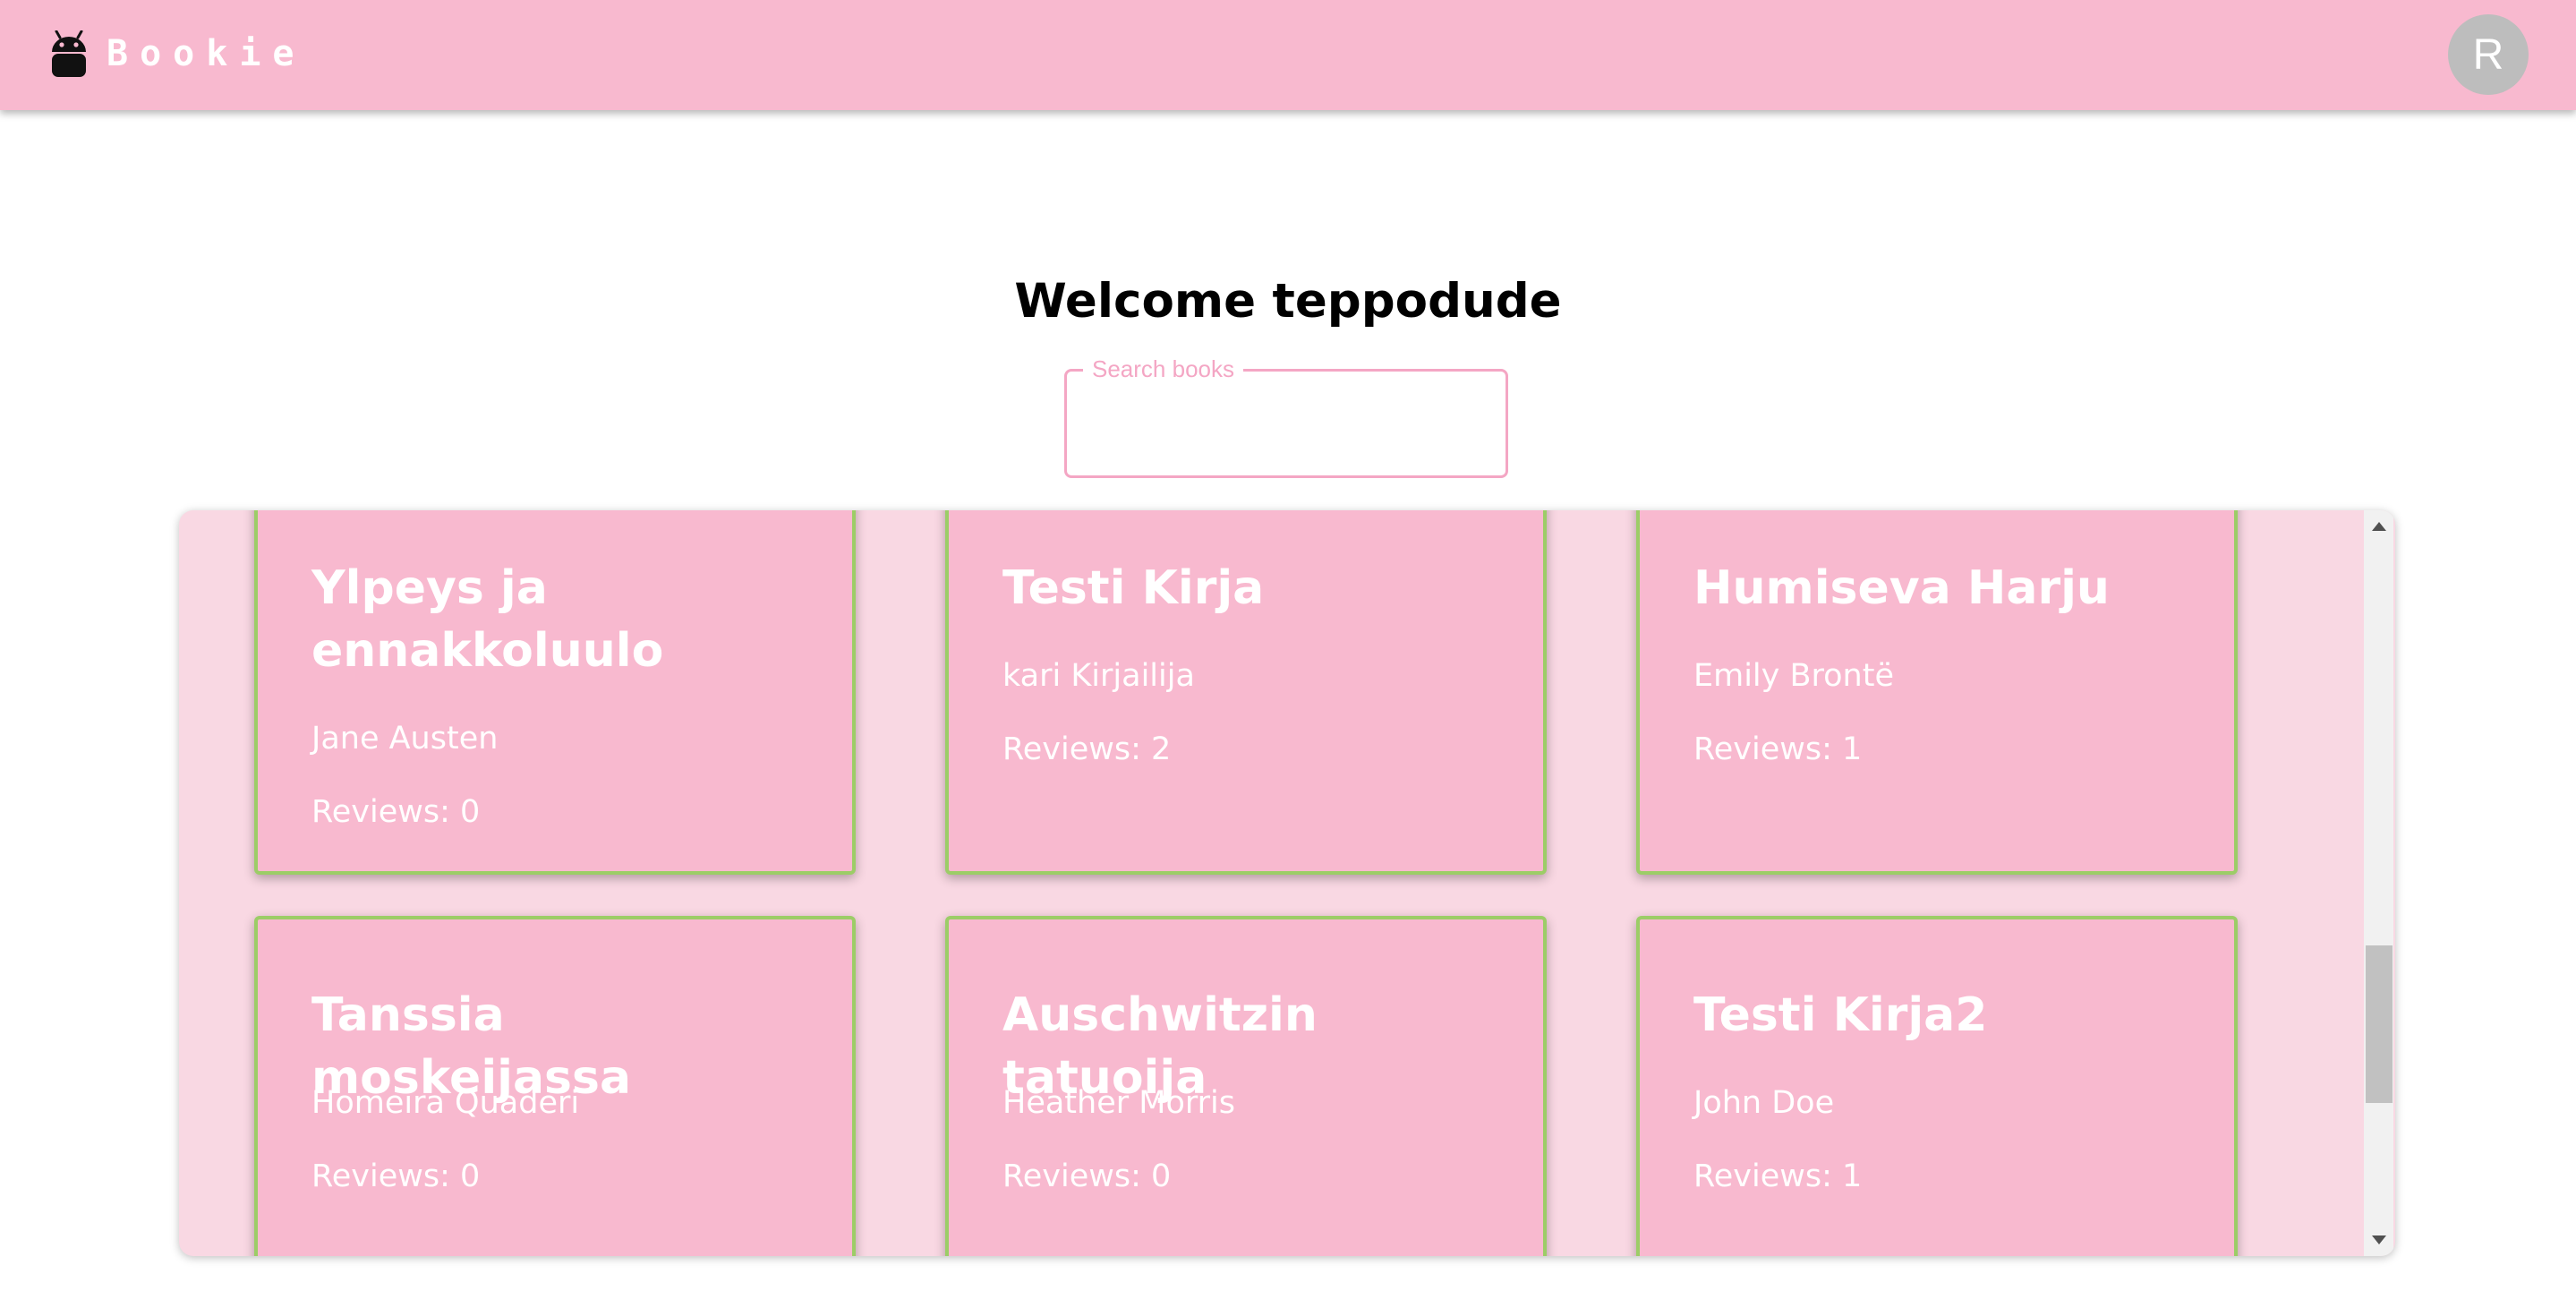  What do you see at coordinates (1098, 676) in the screenshot?
I see `book-author: kari Kirjailija` at bounding box center [1098, 676].